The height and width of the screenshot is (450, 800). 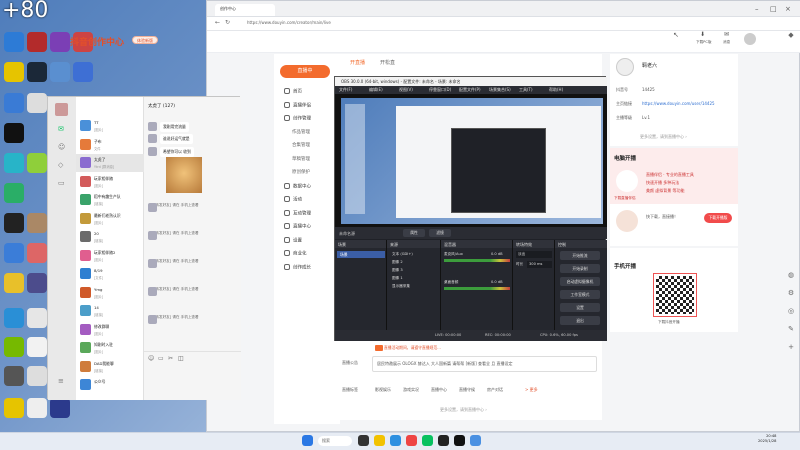 I want to click on nav-item: 合集管理, so click(x=301, y=145).